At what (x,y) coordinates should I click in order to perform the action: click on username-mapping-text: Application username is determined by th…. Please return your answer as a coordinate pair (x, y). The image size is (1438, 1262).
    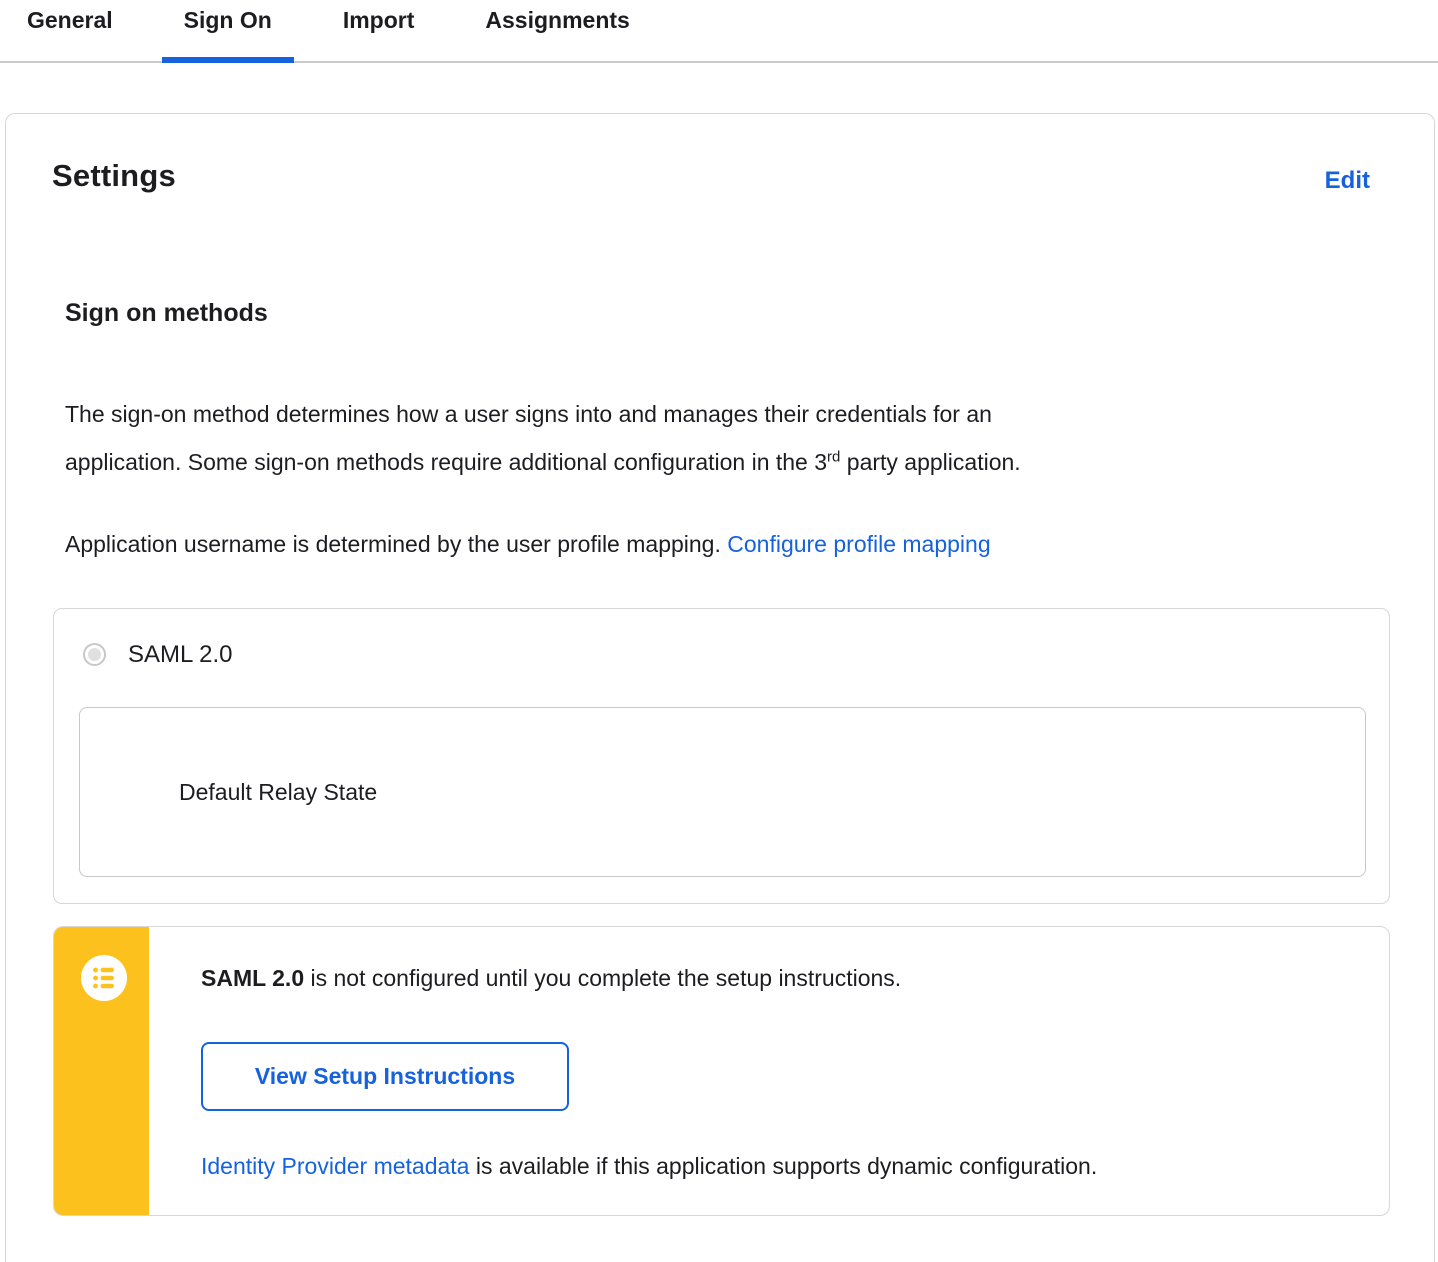
    Looking at the image, I should click on (528, 544).